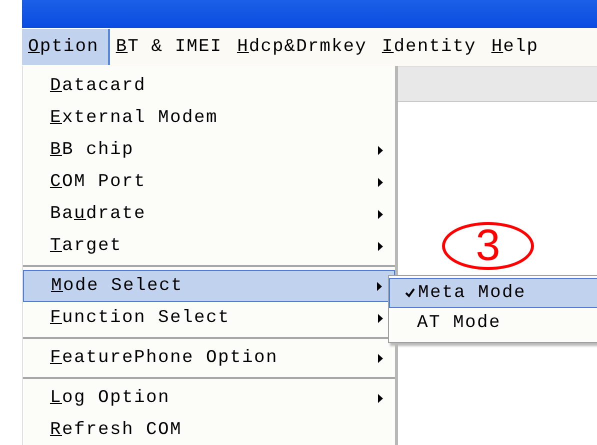 The height and width of the screenshot is (445, 597). Describe the element at coordinates (209, 398) in the screenshot. I see `menu-item: Log Option` at that location.